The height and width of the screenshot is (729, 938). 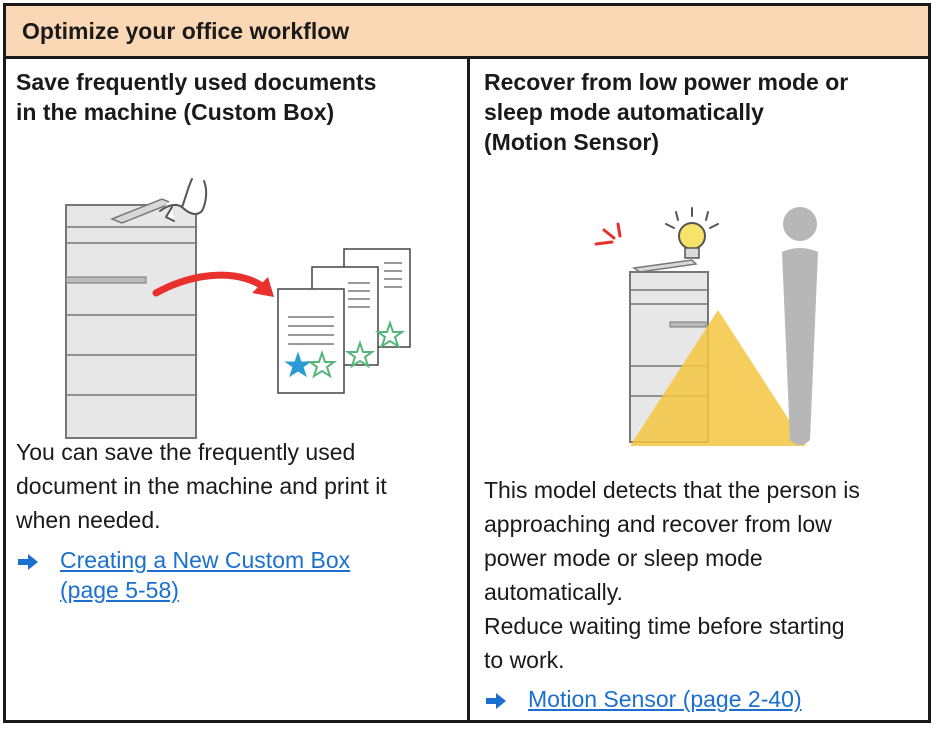 I want to click on creating-custom-box-link-line2: (page 5-58), so click(x=119, y=590).